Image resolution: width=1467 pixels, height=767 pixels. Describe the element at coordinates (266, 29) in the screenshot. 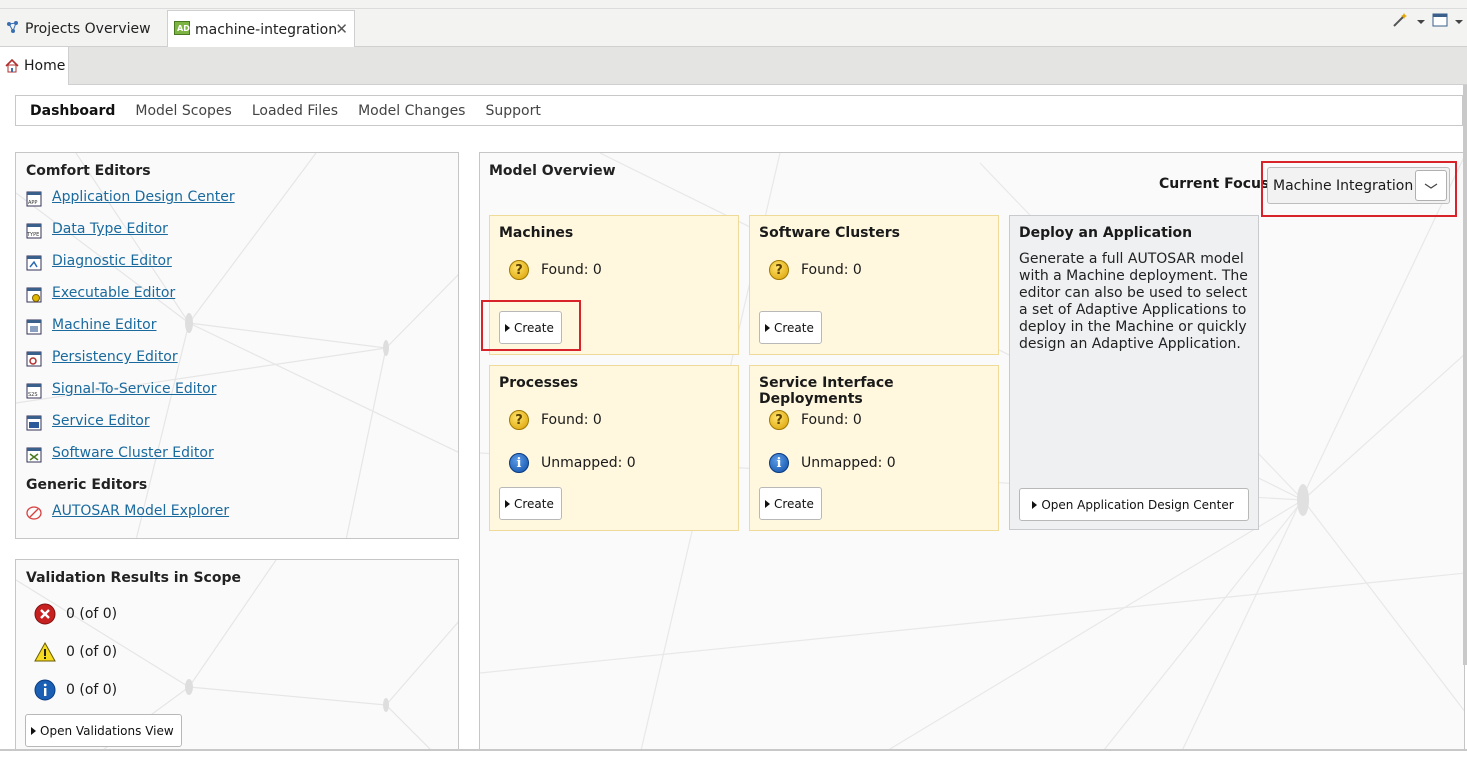

I see `tab-label: machine-integration` at that location.